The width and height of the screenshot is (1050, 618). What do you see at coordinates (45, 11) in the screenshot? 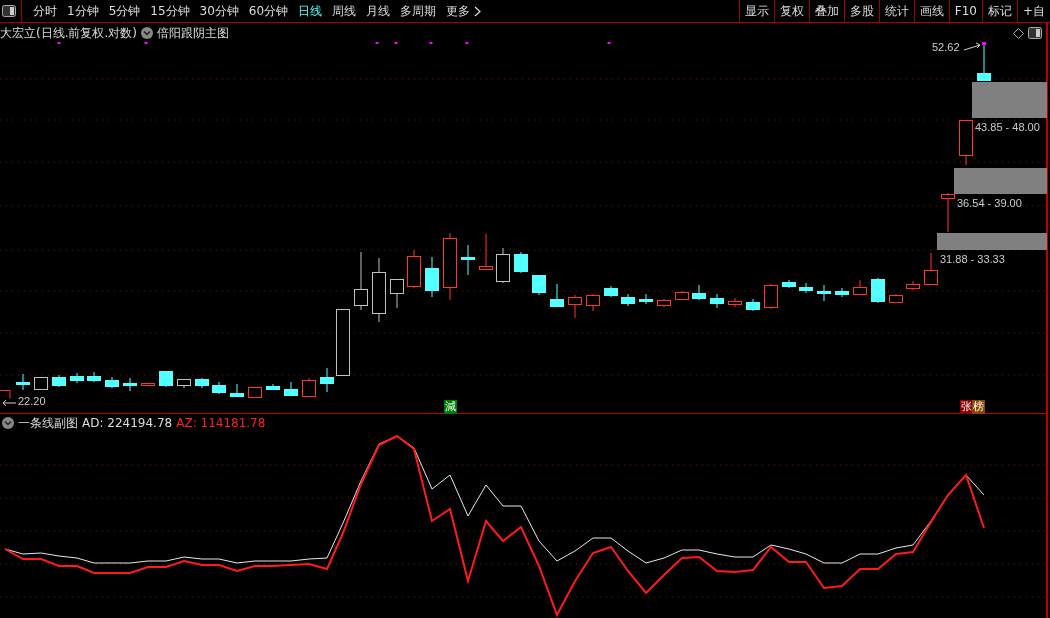
I see `period-tab: 分时` at bounding box center [45, 11].